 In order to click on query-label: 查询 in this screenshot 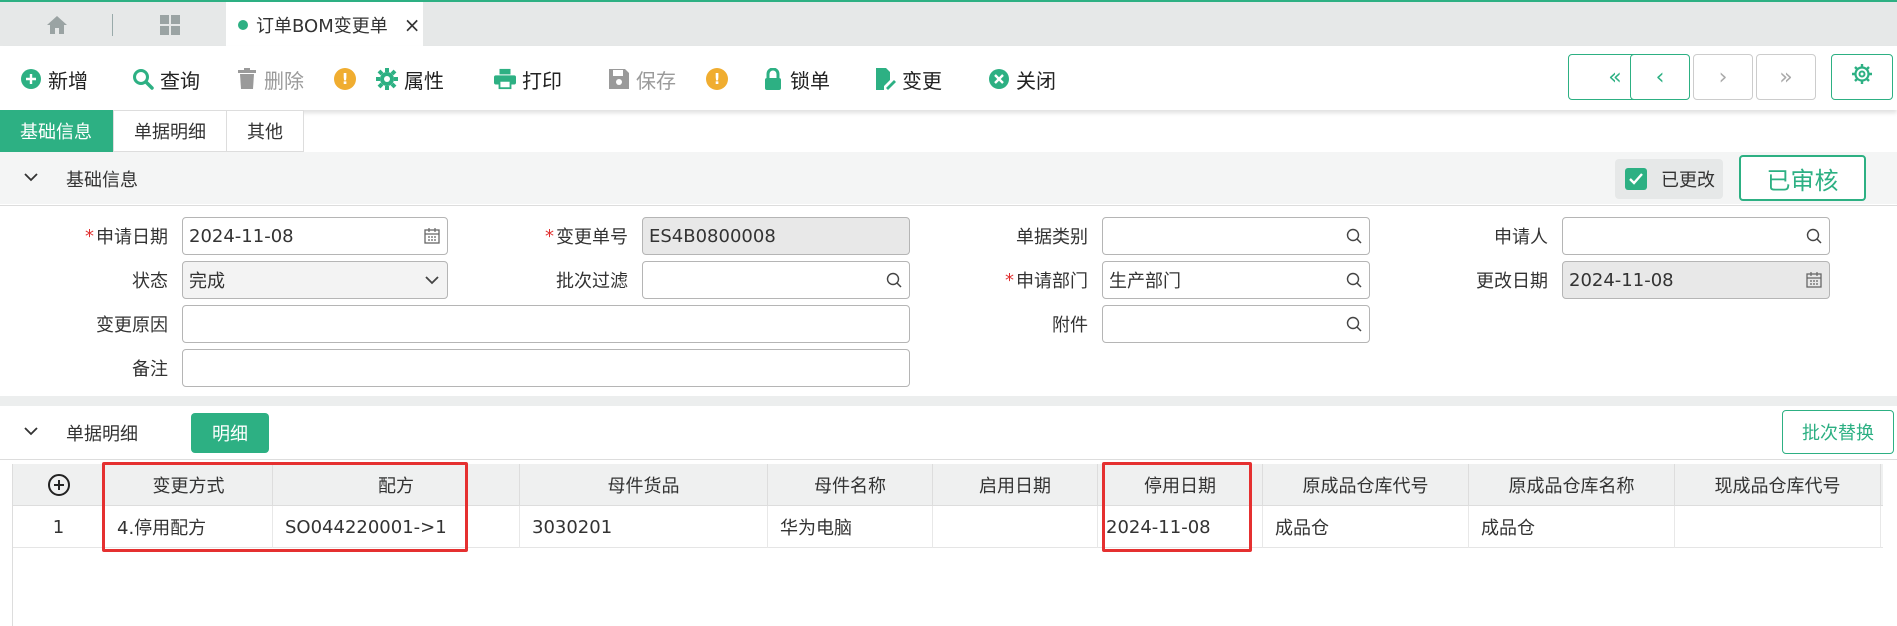, I will do `click(180, 80)`.